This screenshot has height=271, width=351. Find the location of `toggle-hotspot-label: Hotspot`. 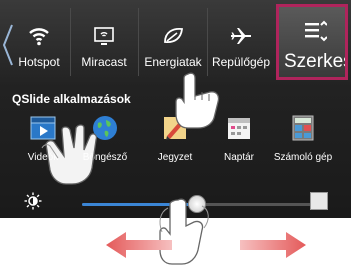

toggle-hotspot-label: Hotspot is located at coordinates (39, 62).